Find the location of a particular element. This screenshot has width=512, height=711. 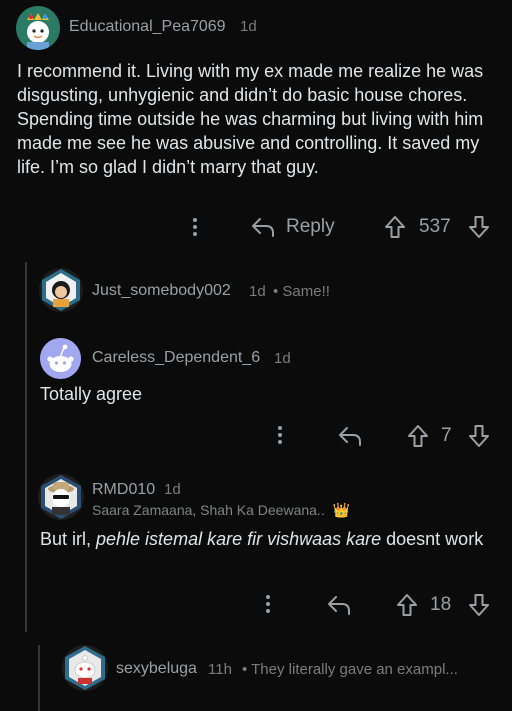

comment-age: 11h is located at coordinates (220, 669).